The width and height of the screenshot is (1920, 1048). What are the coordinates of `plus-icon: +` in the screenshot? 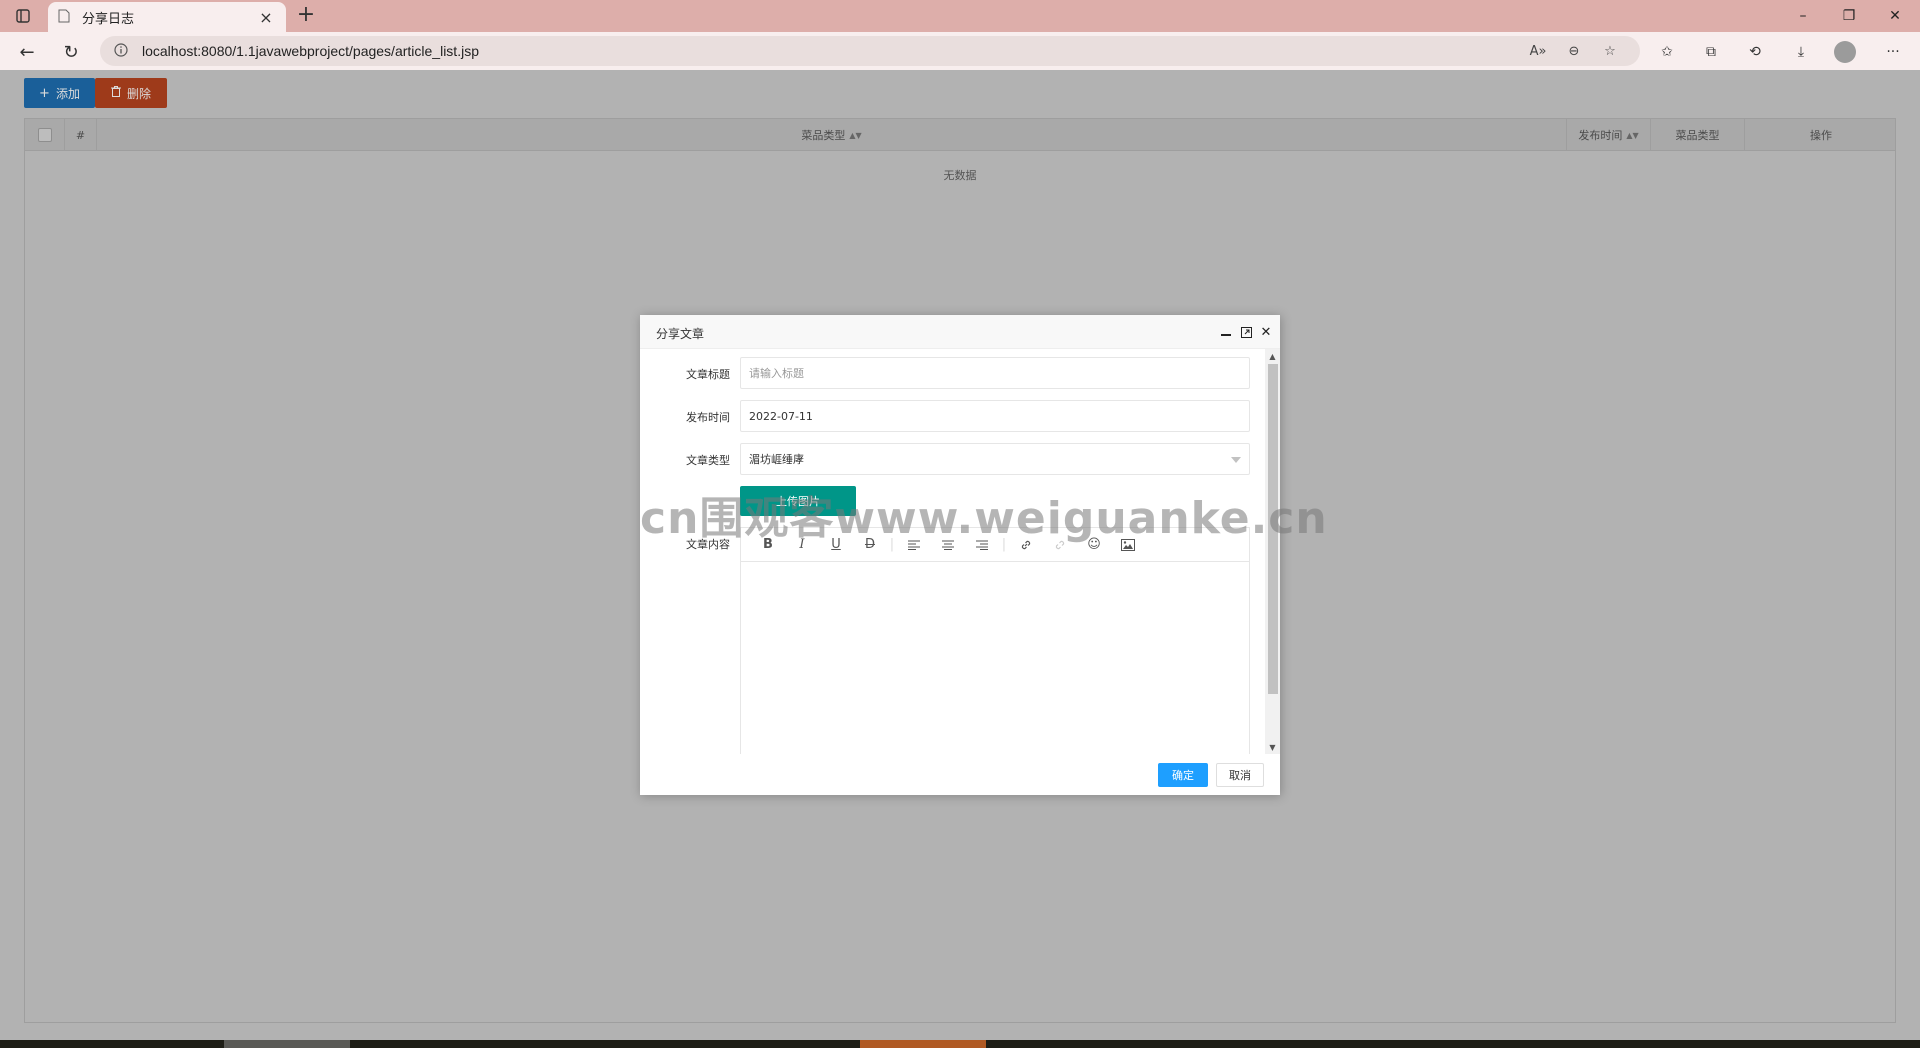 It's located at (44, 93).